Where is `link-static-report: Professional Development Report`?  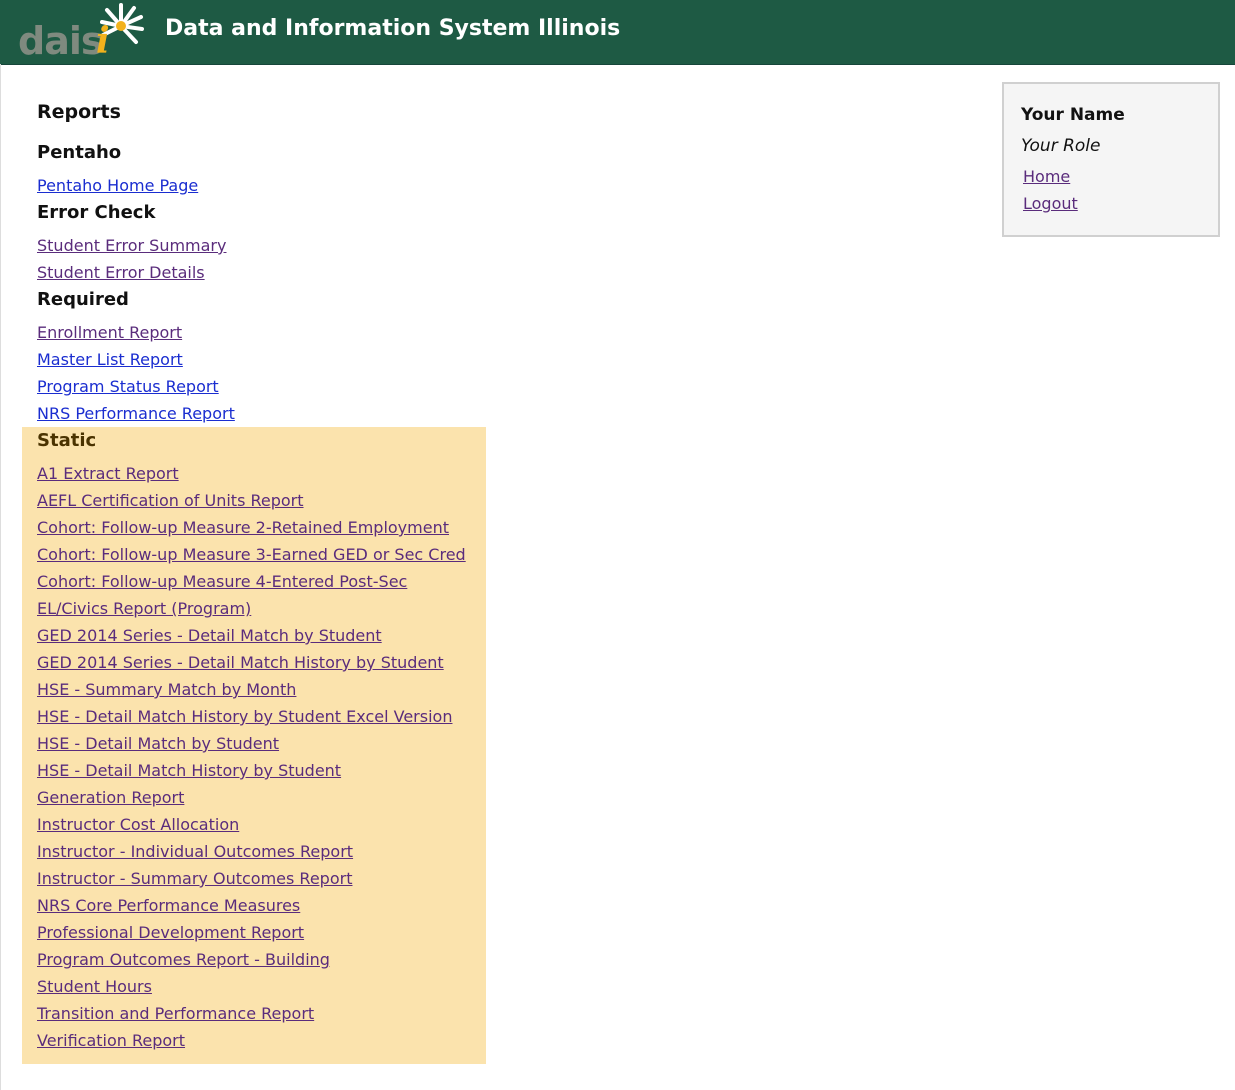
link-static-report: Professional Development Report is located at coordinates (170, 933).